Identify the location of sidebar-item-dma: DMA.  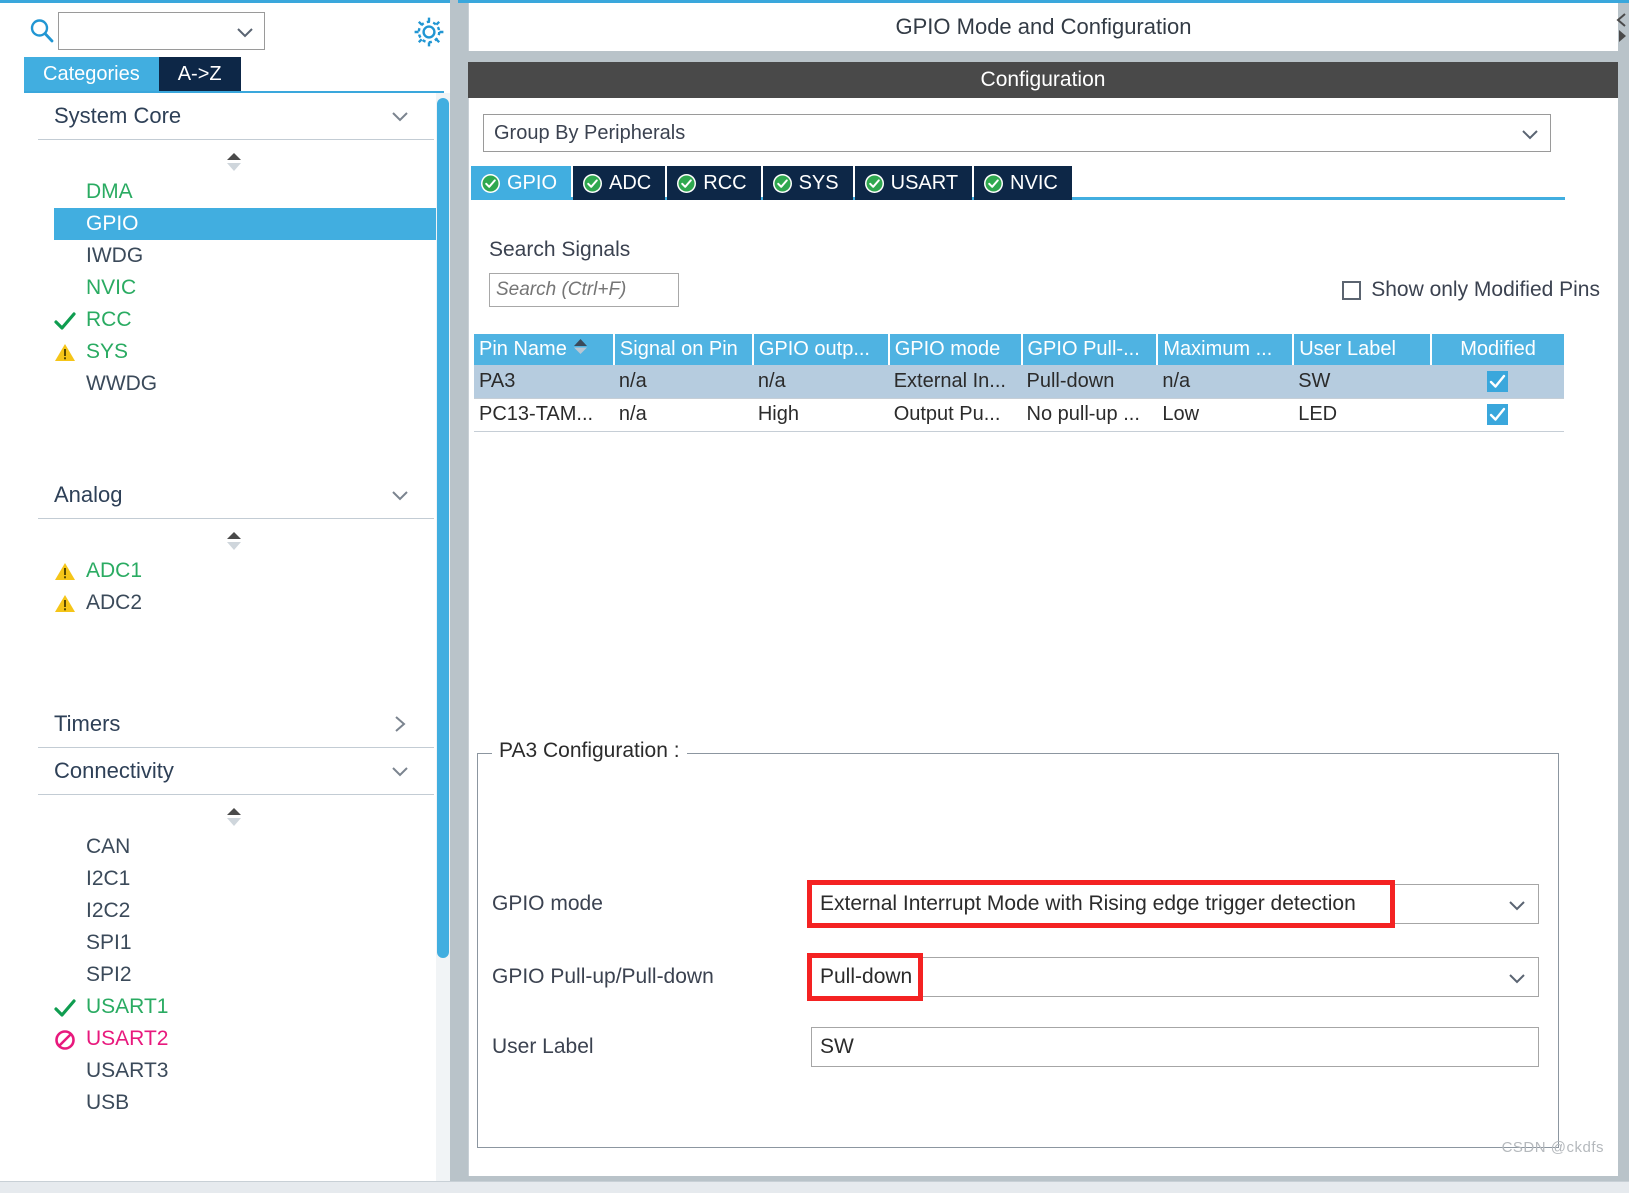
(234, 192).